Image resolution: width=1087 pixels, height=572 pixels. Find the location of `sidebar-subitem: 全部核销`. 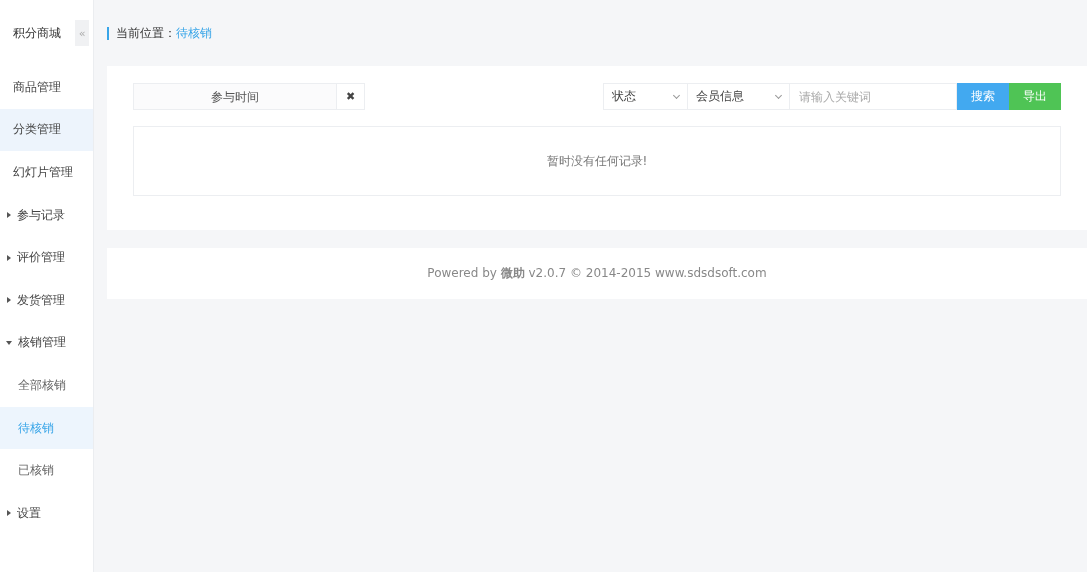

sidebar-subitem: 全部核销 is located at coordinates (46, 385).